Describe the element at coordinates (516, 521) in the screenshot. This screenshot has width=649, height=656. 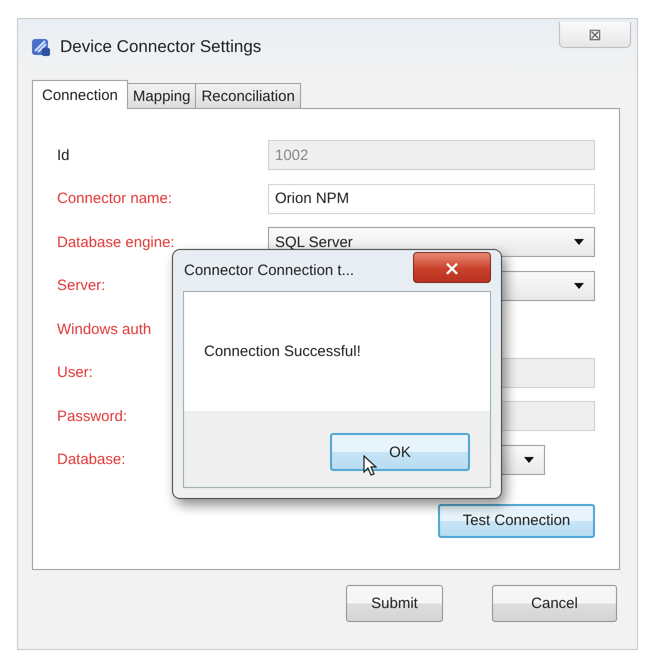
I see `test-connection-button: Test Connection` at that location.